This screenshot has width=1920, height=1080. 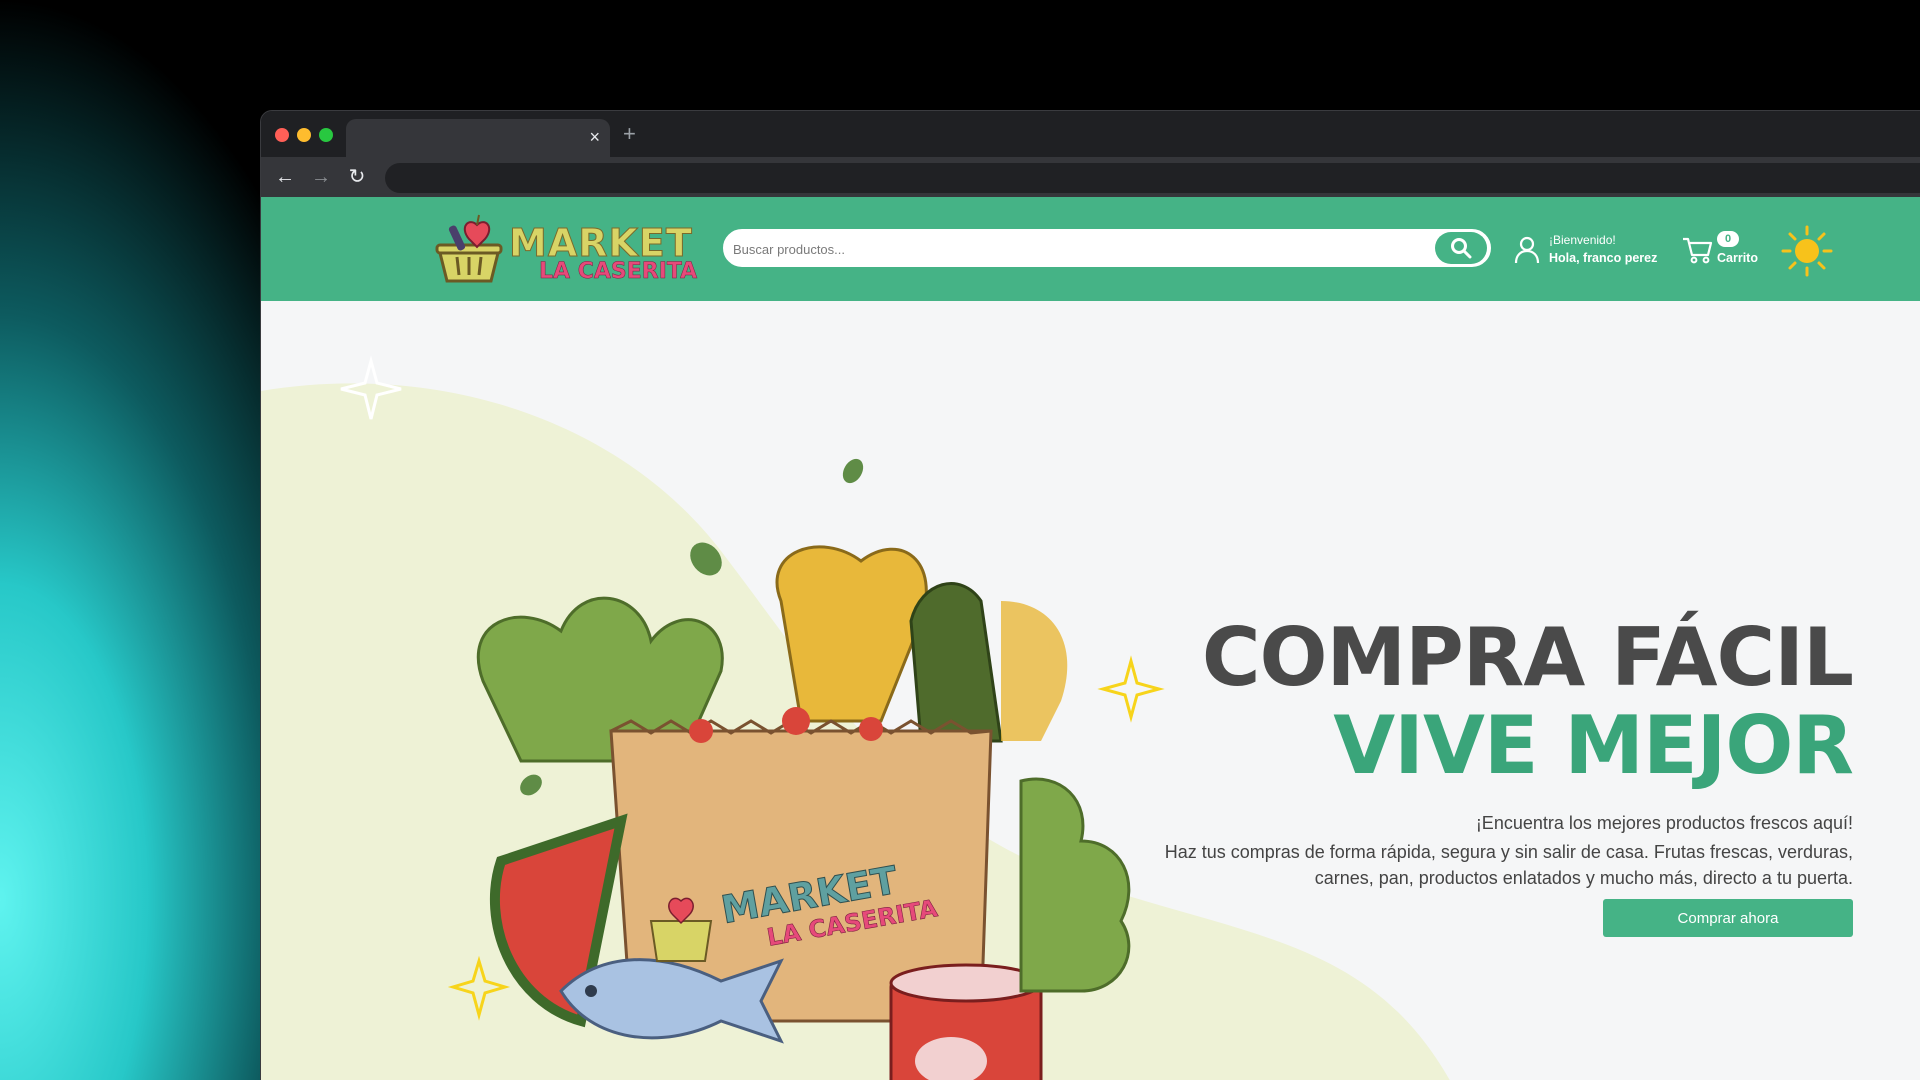 What do you see at coordinates (1728, 239) in the screenshot?
I see `cart-count-badge: 0` at bounding box center [1728, 239].